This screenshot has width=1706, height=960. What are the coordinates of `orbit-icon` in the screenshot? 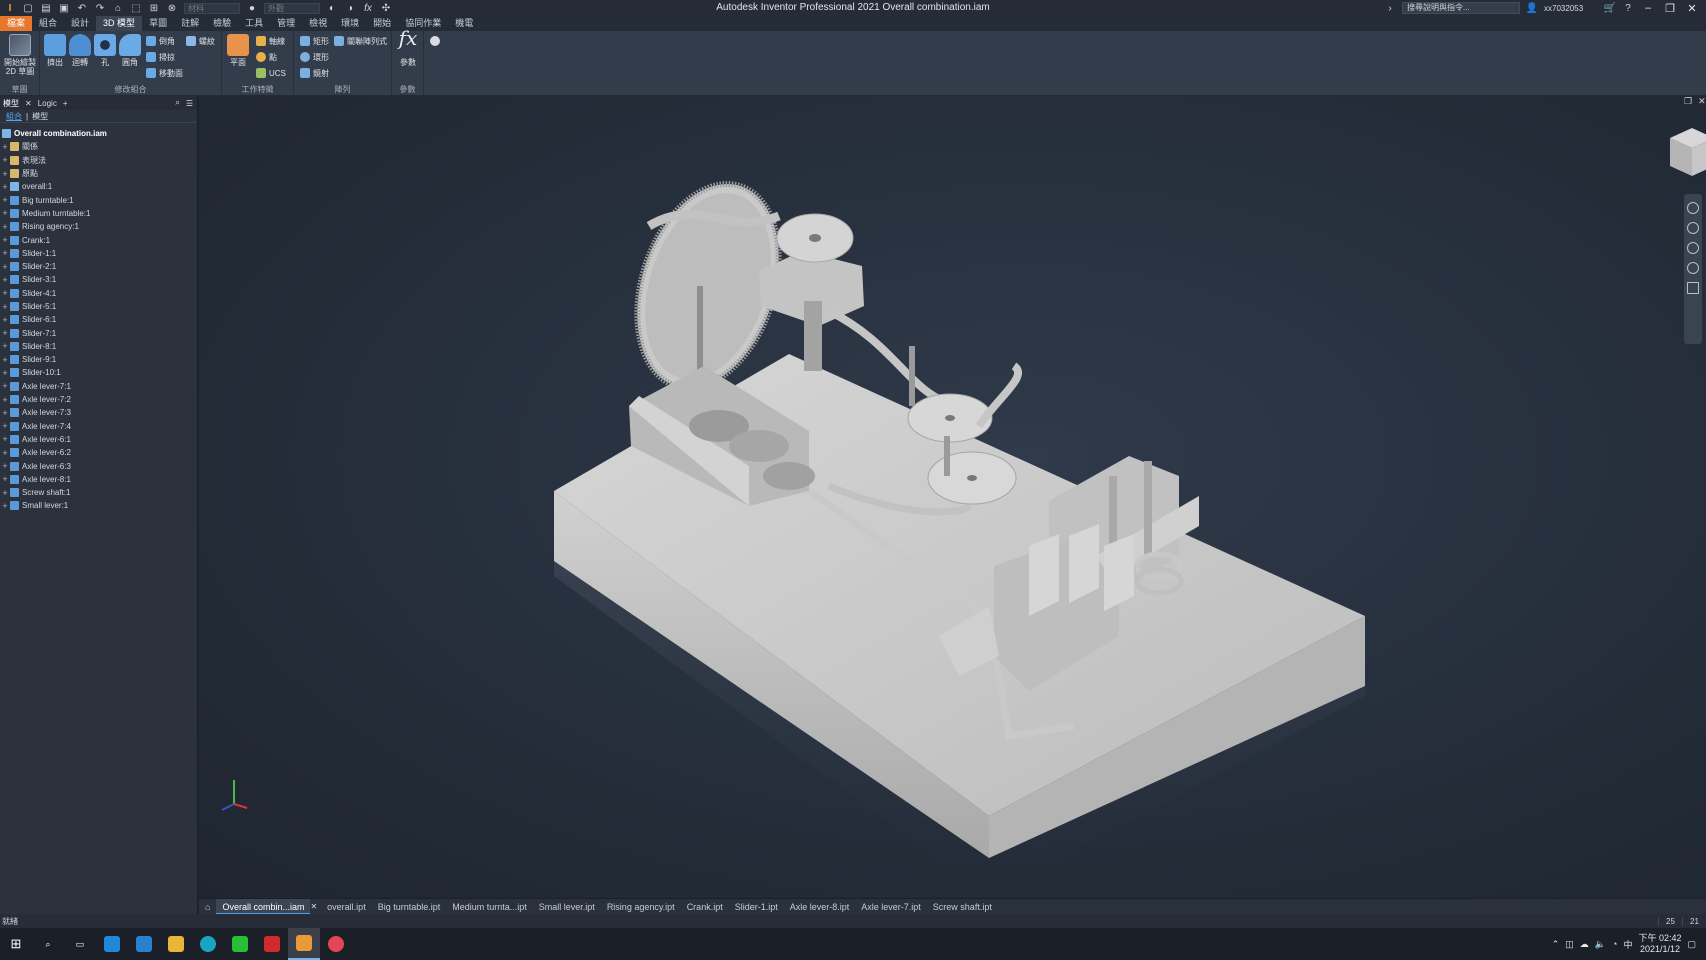 It's located at (1693, 268).